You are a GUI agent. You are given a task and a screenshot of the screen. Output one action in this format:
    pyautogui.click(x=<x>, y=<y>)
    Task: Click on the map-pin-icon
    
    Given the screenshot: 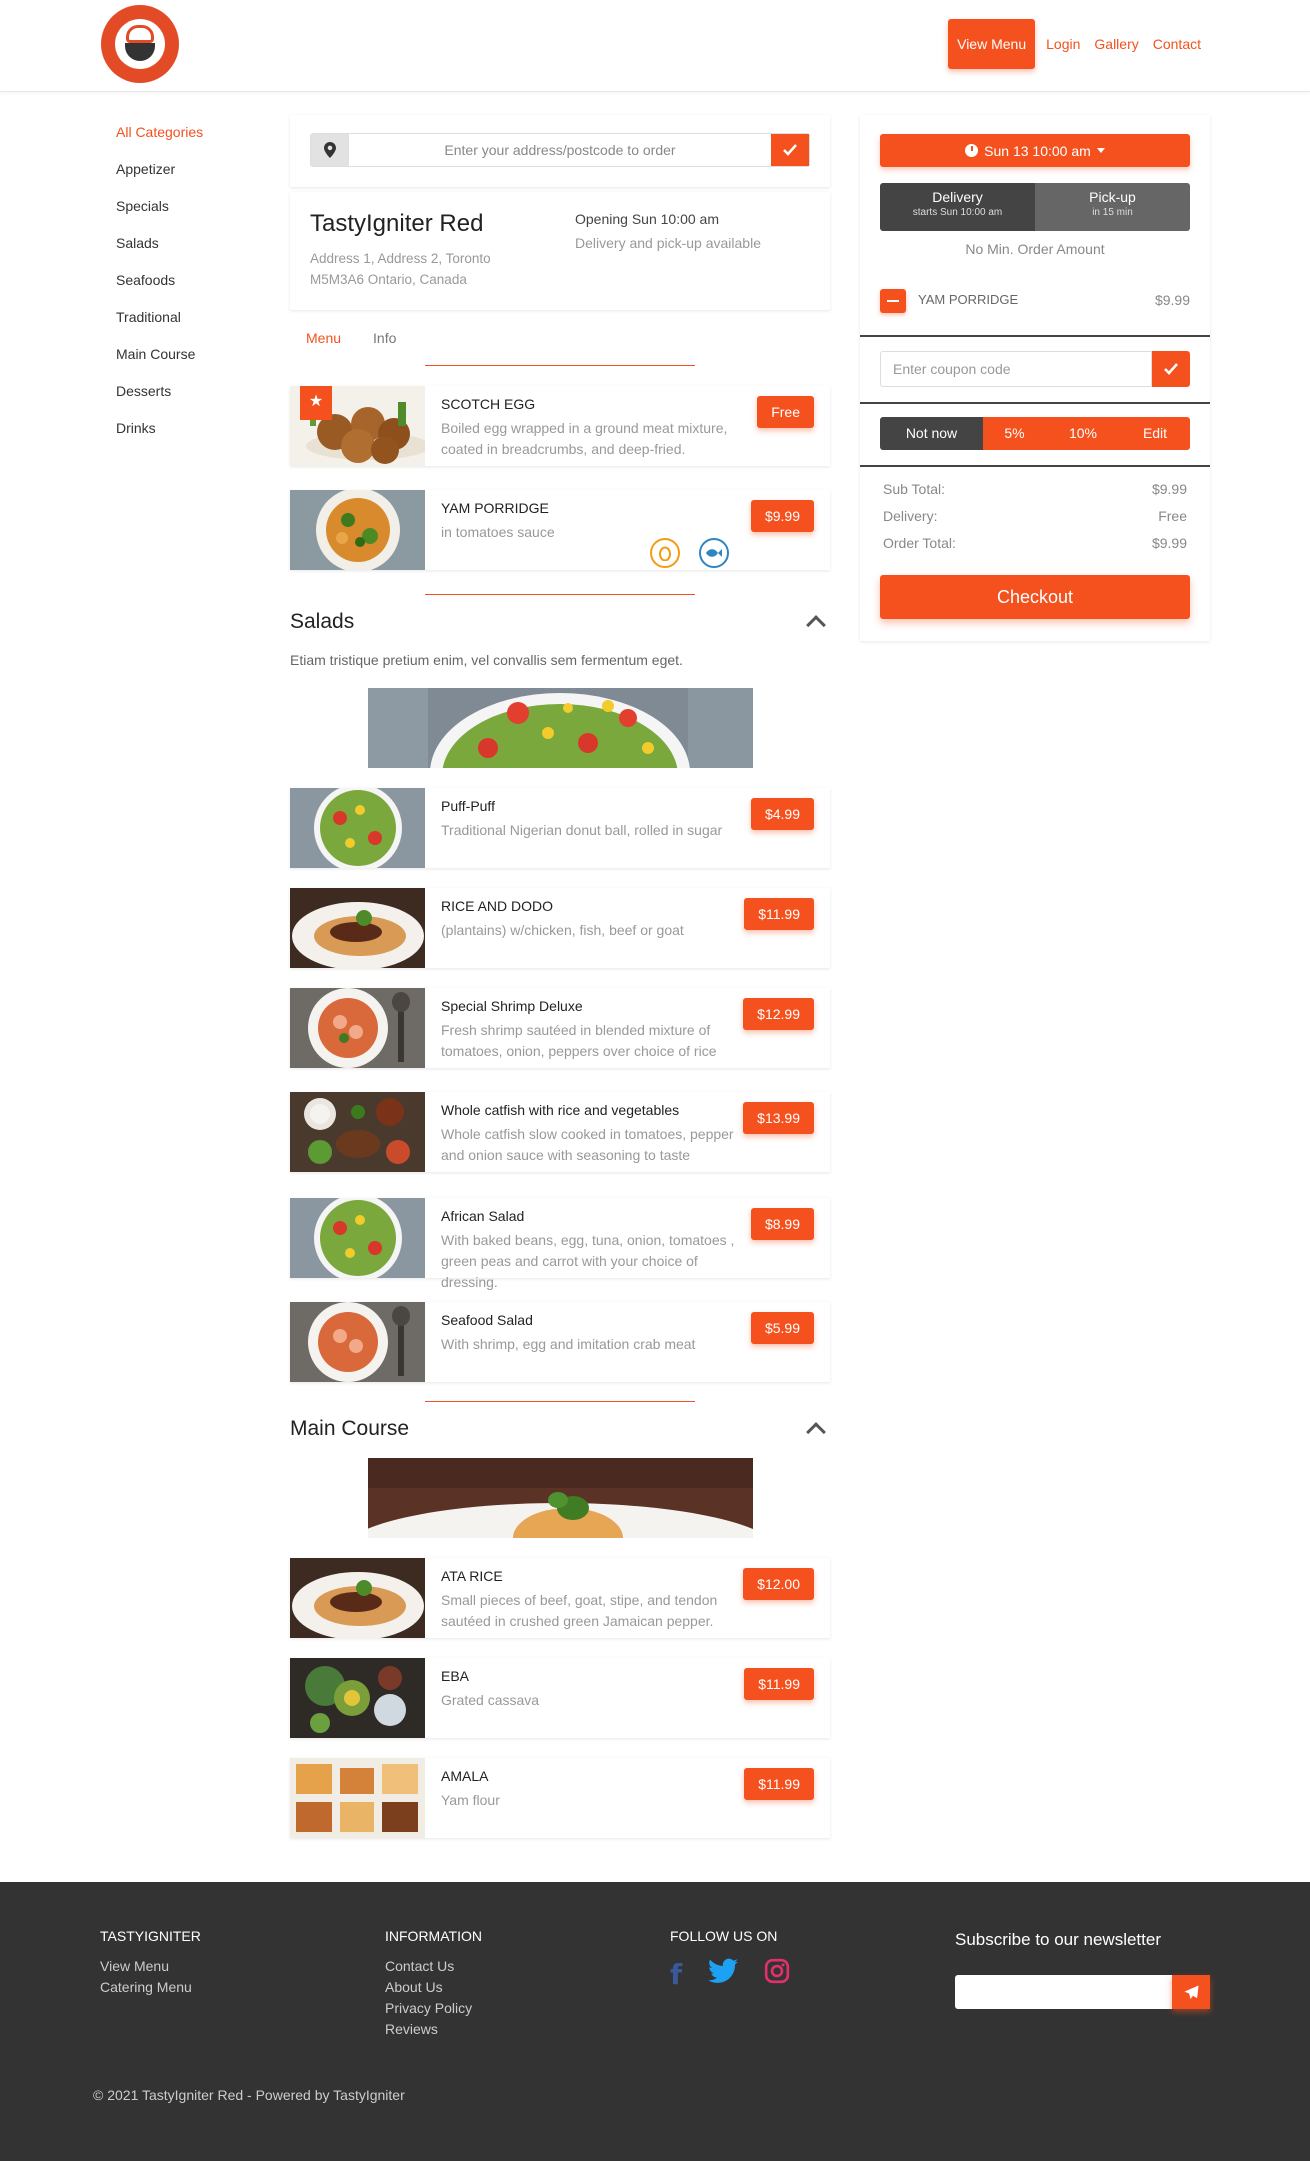 What is the action you would take?
    pyautogui.click(x=330, y=150)
    